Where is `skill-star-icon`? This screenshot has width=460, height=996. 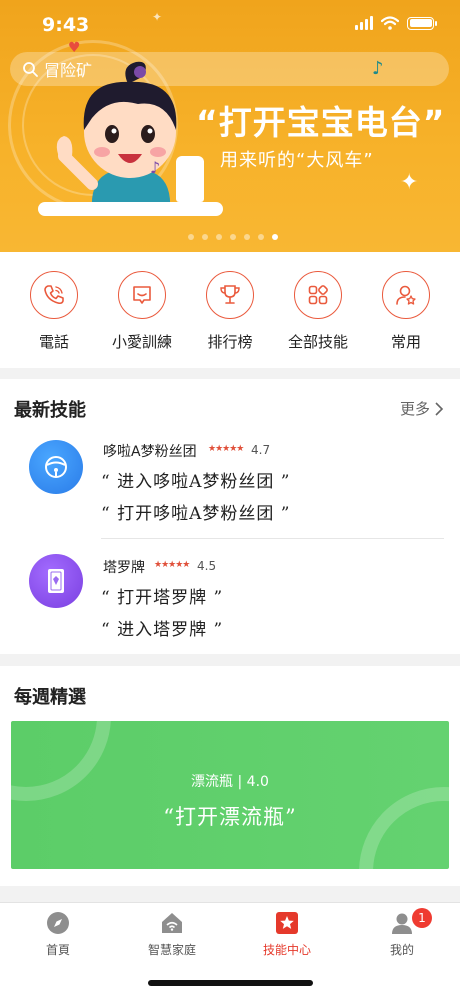 skill-star-icon is located at coordinates (287, 923).